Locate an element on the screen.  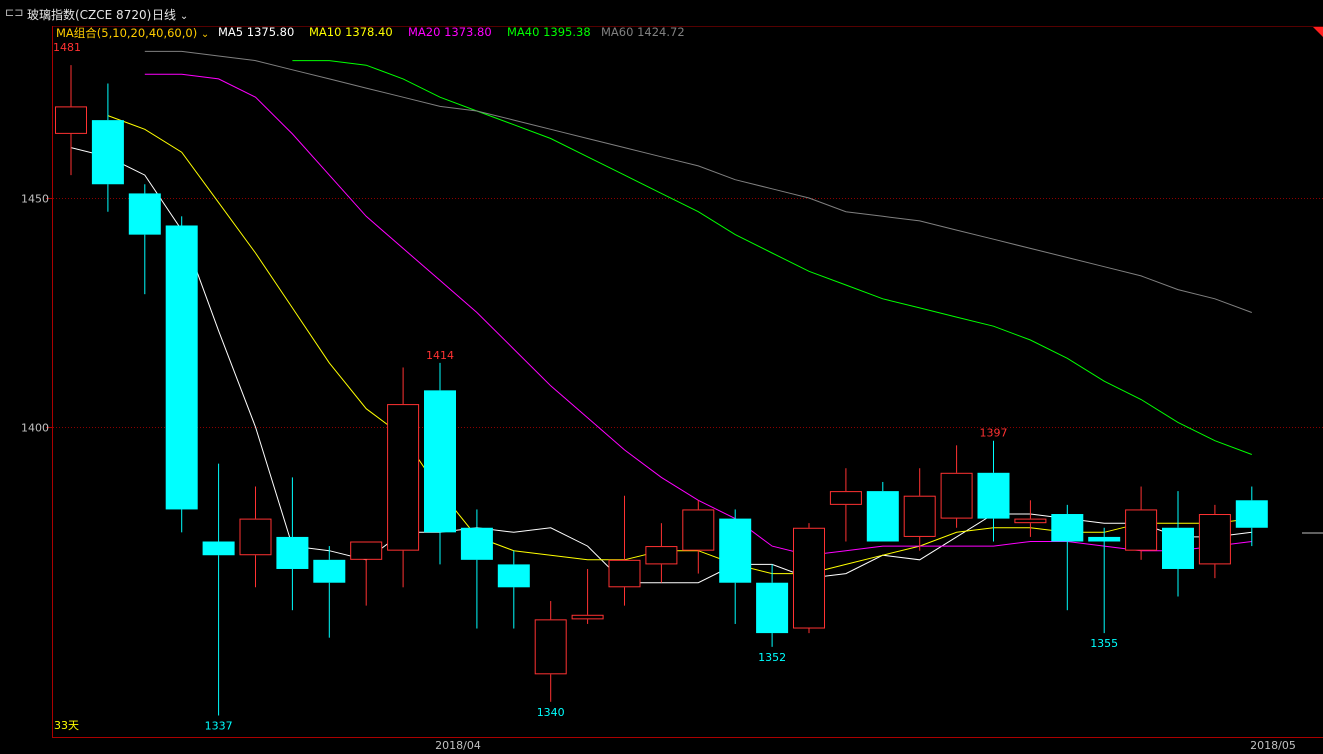
ma40-value: MA40 1395.38 is located at coordinates (549, 32).